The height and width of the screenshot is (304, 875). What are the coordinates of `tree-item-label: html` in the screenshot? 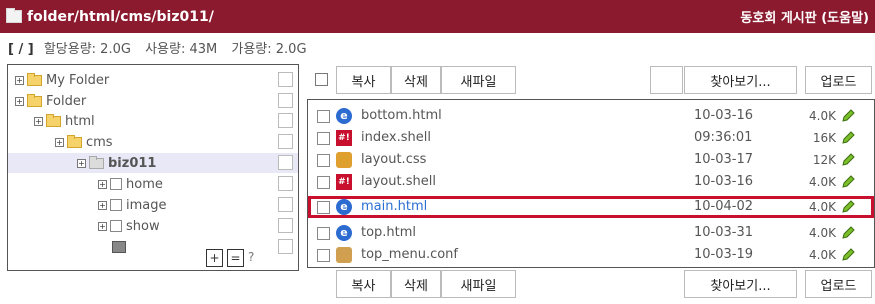 It's located at (80, 121).